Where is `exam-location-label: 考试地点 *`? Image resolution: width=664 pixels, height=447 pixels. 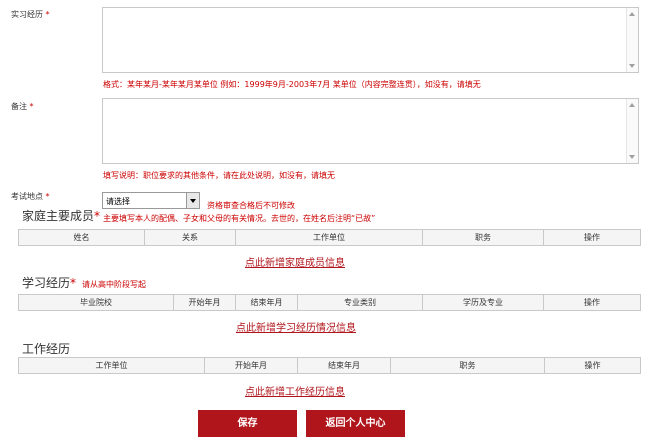
exam-location-label: 考试地点 * is located at coordinates (30, 196).